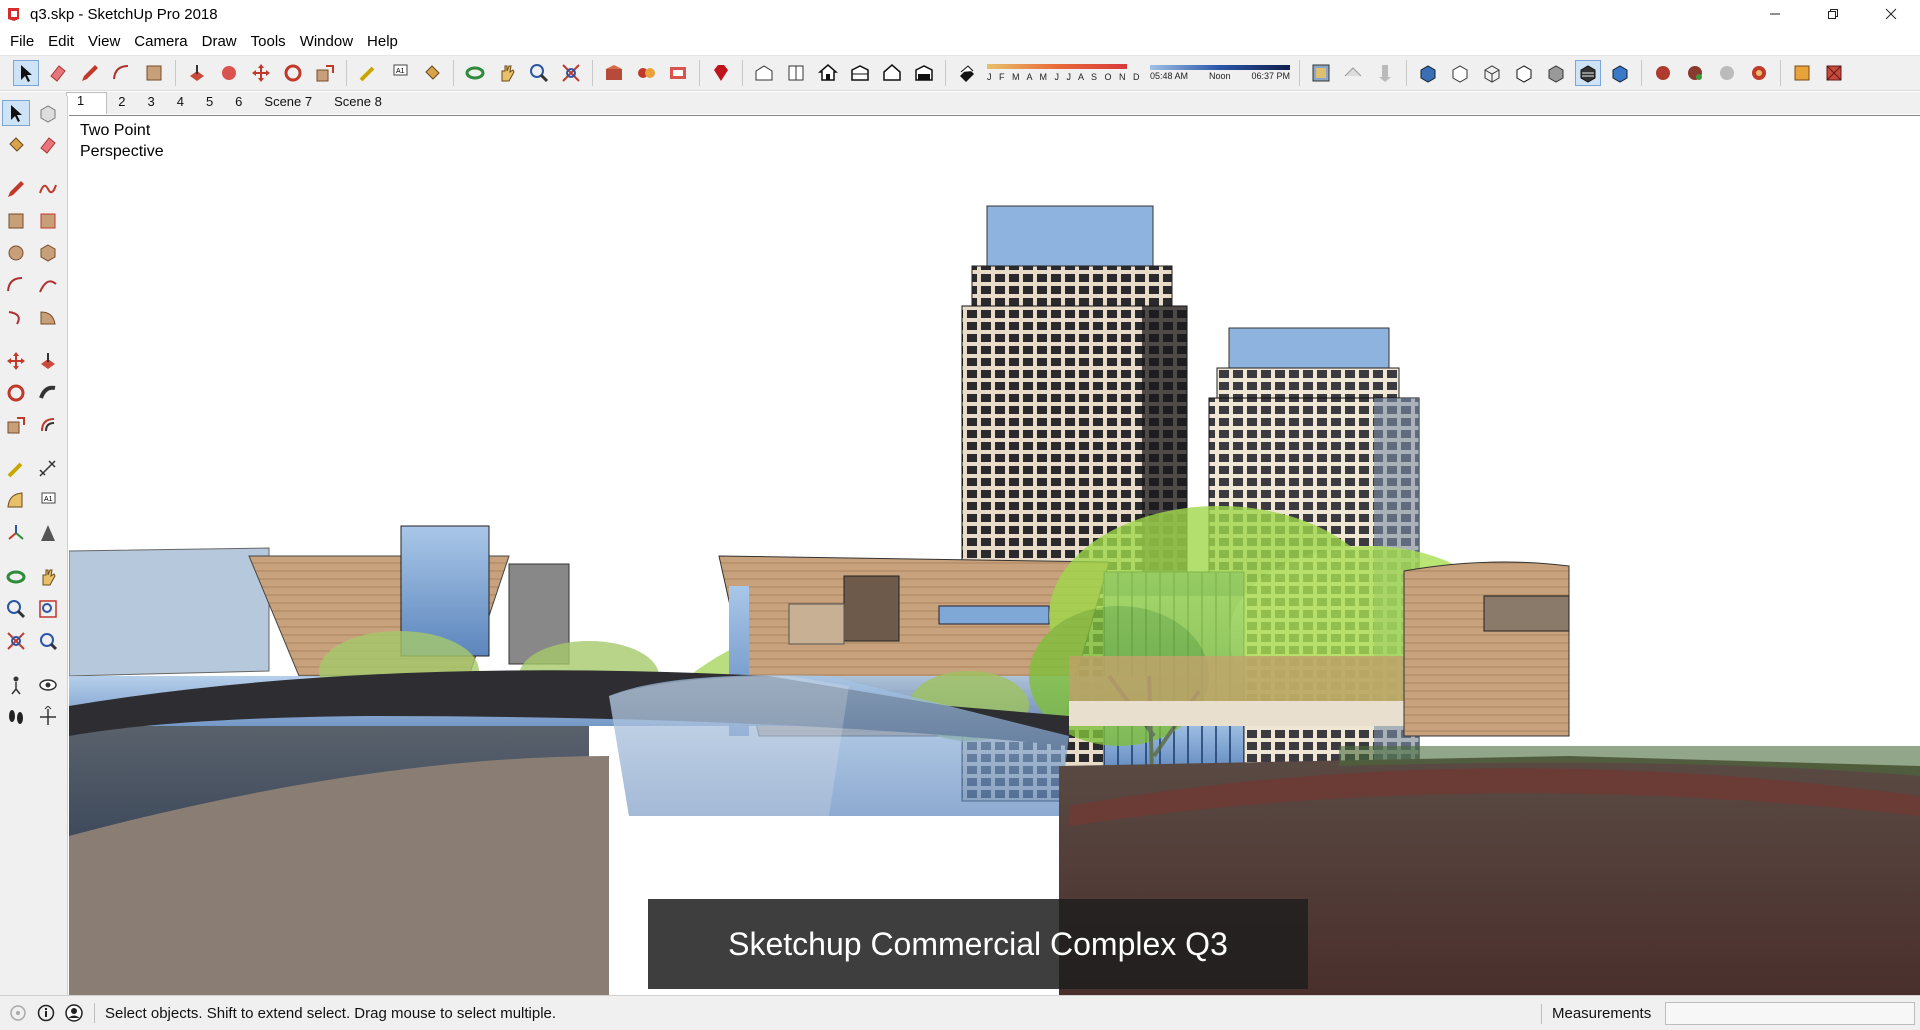  I want to click on shape-tool-button, so click(154, 73).